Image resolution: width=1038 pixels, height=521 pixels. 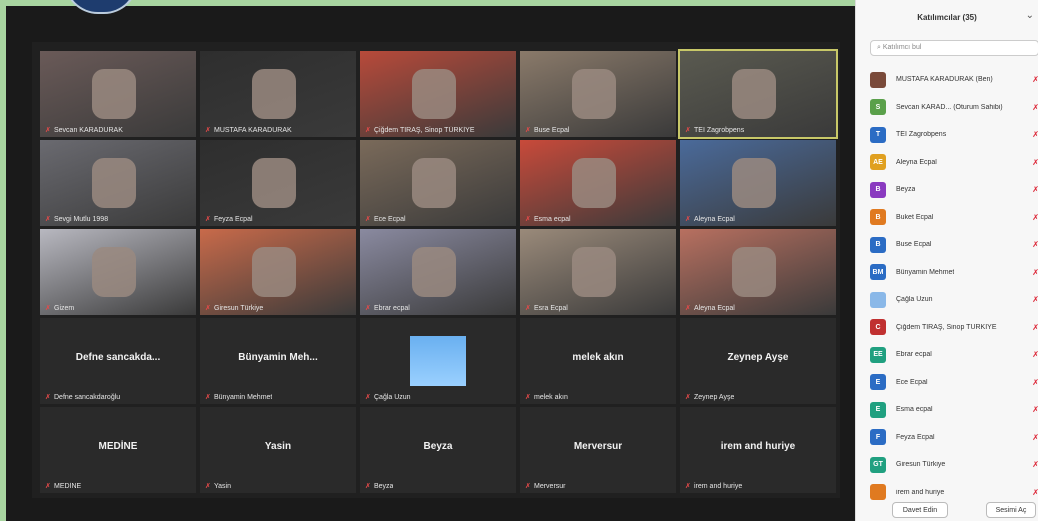 I want to click on participant-tile: ✗ Giresun Türkiye, so click(x=278, y=272).